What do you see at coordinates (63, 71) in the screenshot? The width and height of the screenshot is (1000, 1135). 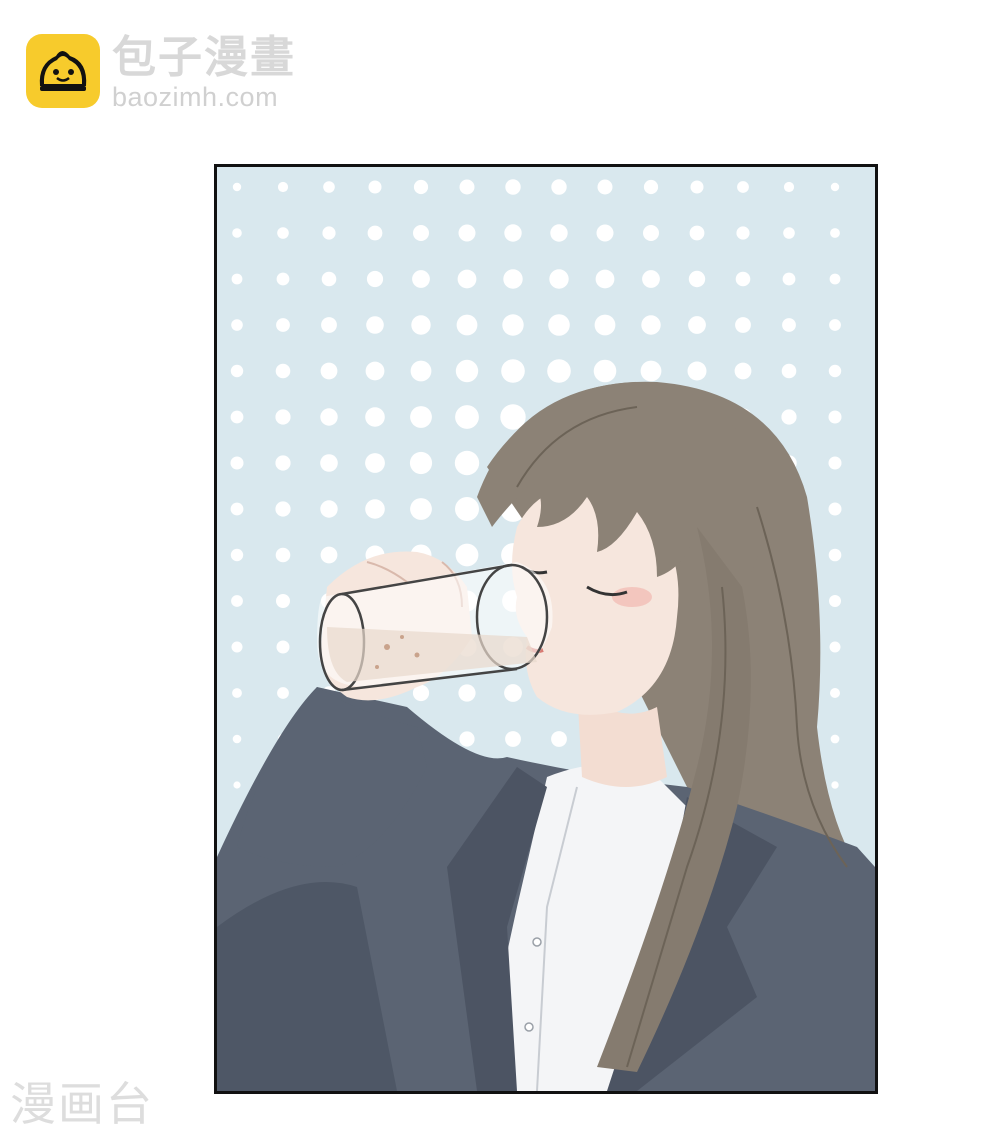 I see `bun-mascot-icon` at bounding box center [63, 71].